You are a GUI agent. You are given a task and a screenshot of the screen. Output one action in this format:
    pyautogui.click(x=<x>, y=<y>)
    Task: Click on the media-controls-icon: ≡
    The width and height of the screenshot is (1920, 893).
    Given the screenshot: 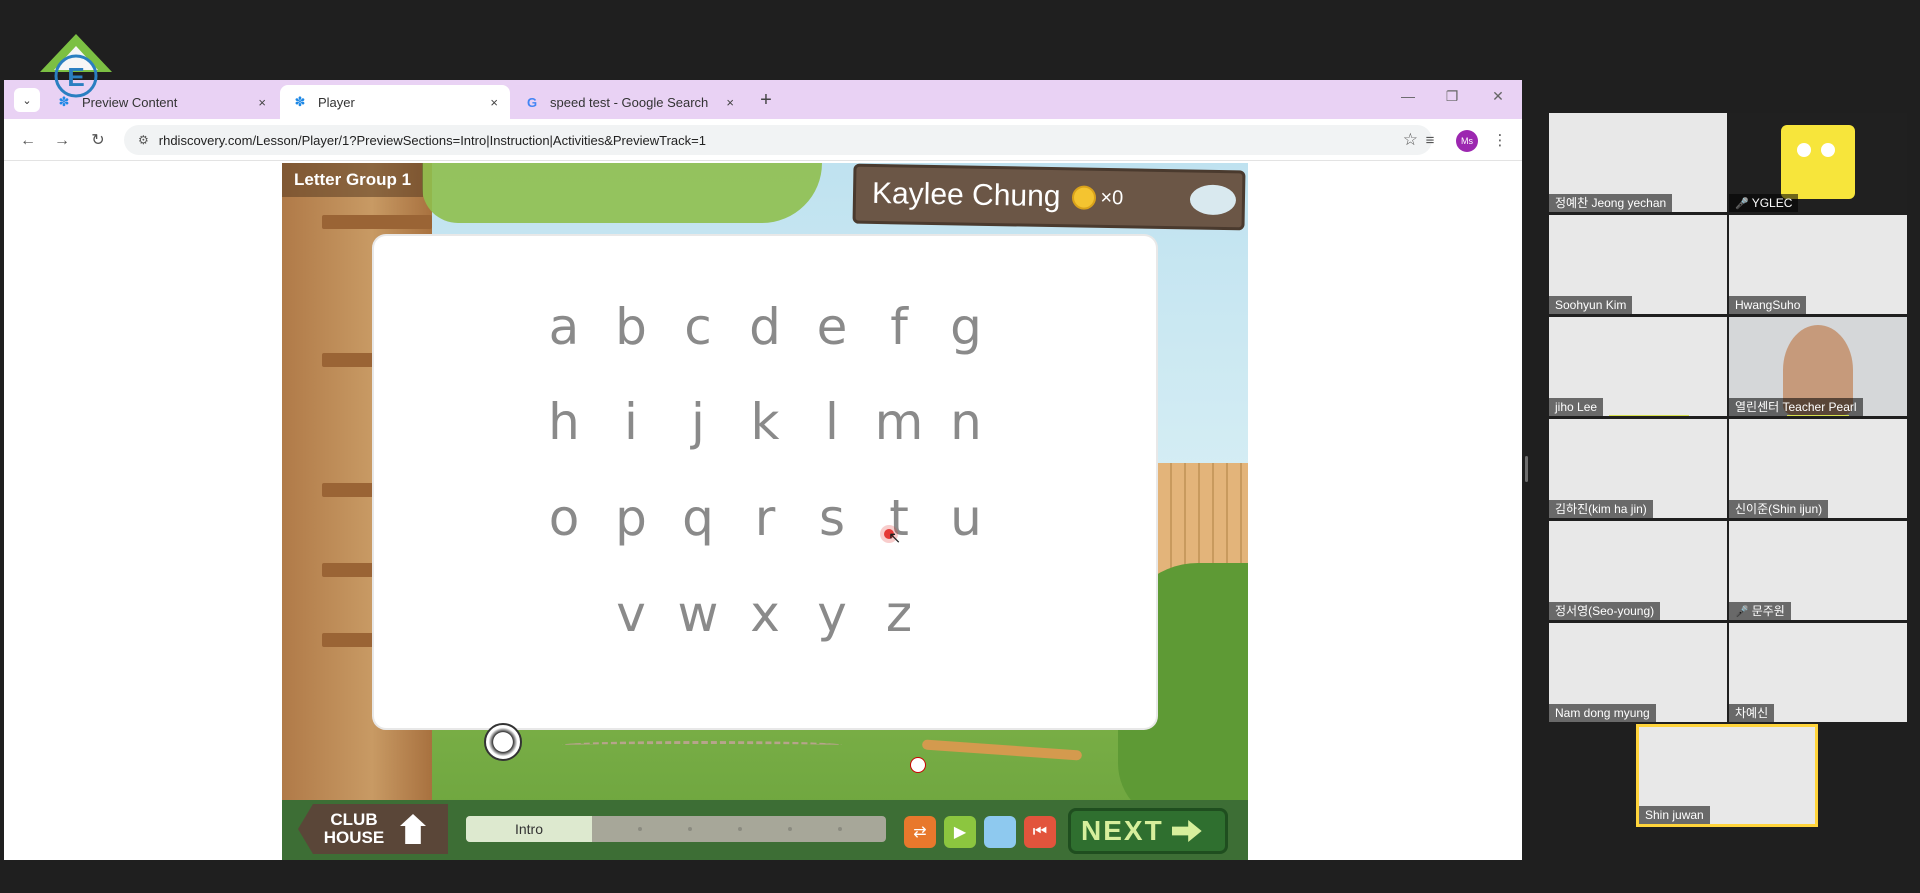 What is the action you would take?
    pyautogui.click(x=1430, y=141)
    